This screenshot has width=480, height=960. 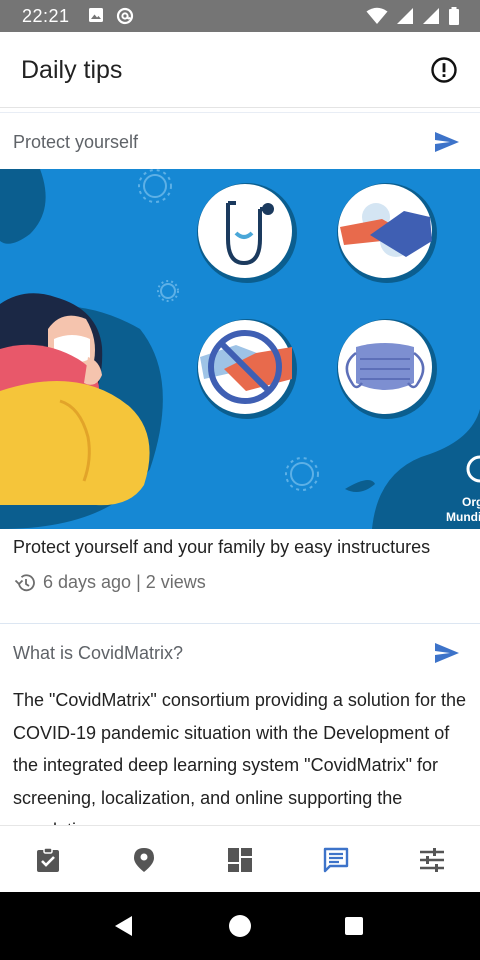 I want to click on history-icon, so click(x=24, y=582).